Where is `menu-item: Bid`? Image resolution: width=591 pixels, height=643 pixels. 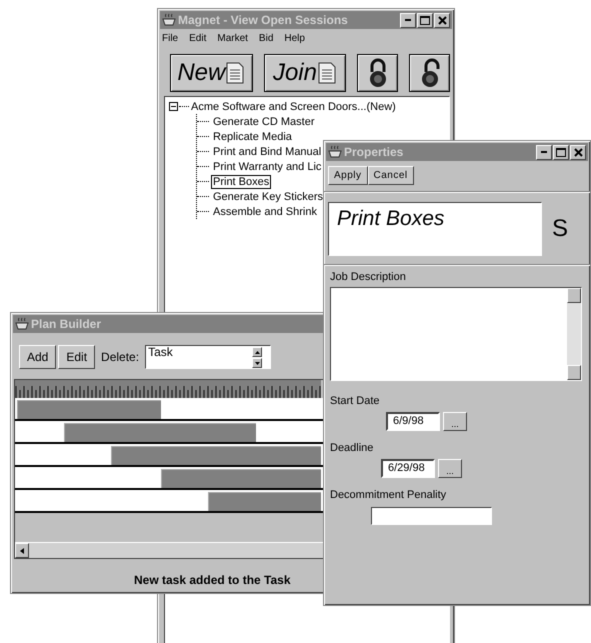 menu-item: Bid is located at coordinates (266, 38).